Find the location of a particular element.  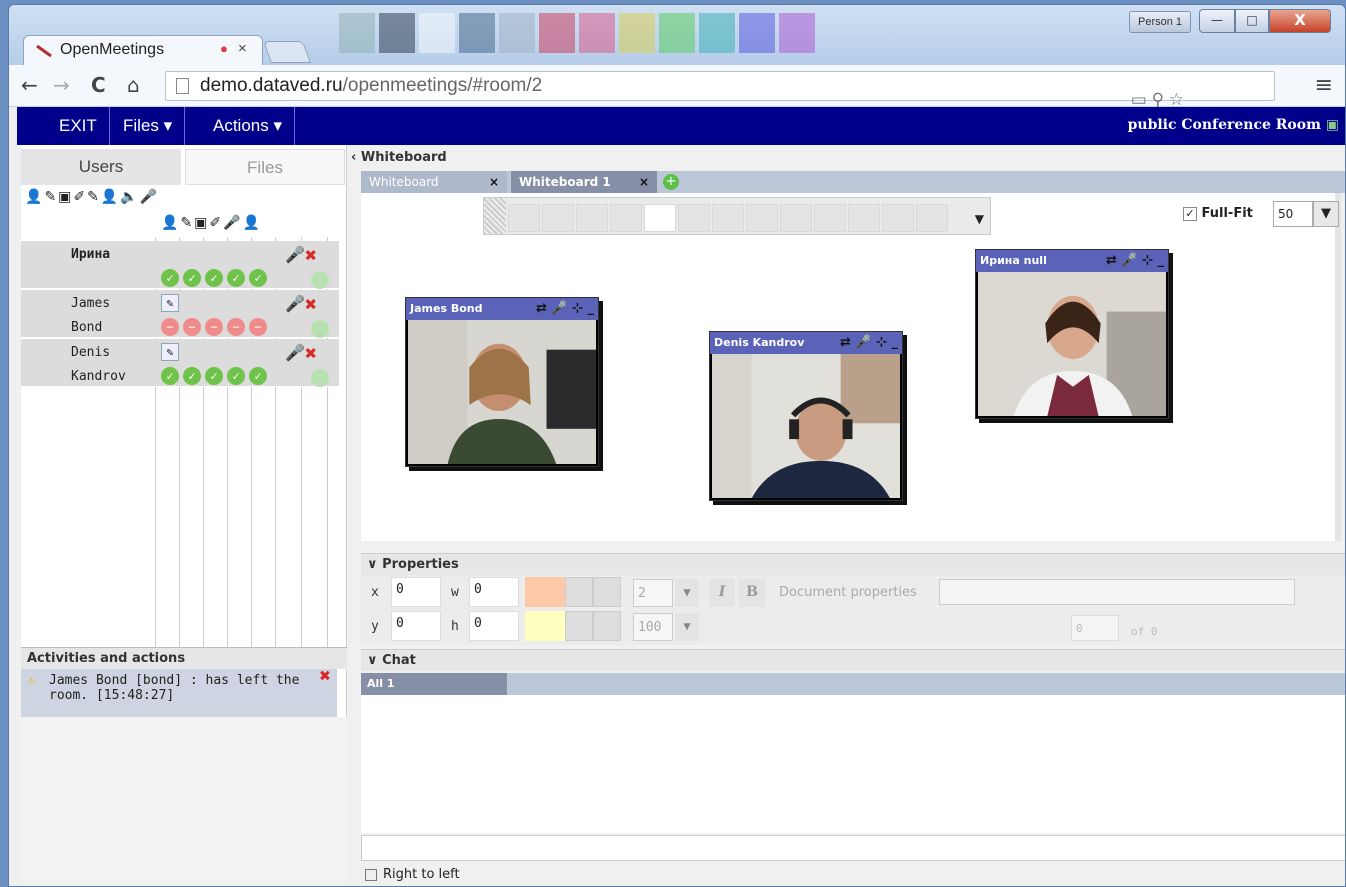

line-width-input: 2 is located at coordinates (653, 593).